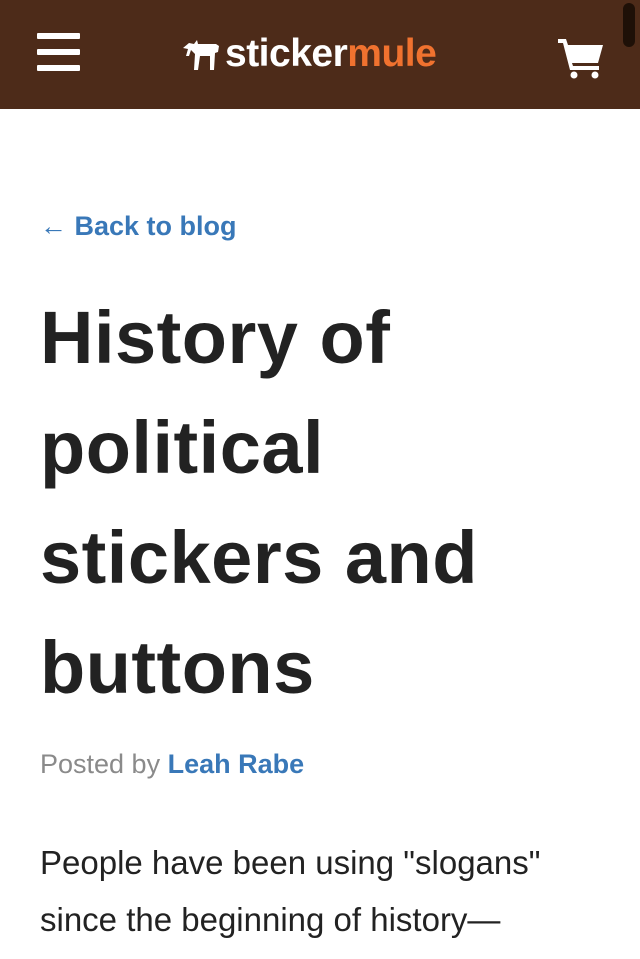 The height and width of the screenshot is (959, 640). Describe the element at coordinates (201, 55) in the screenshot. I see `mule-icon` at that location.